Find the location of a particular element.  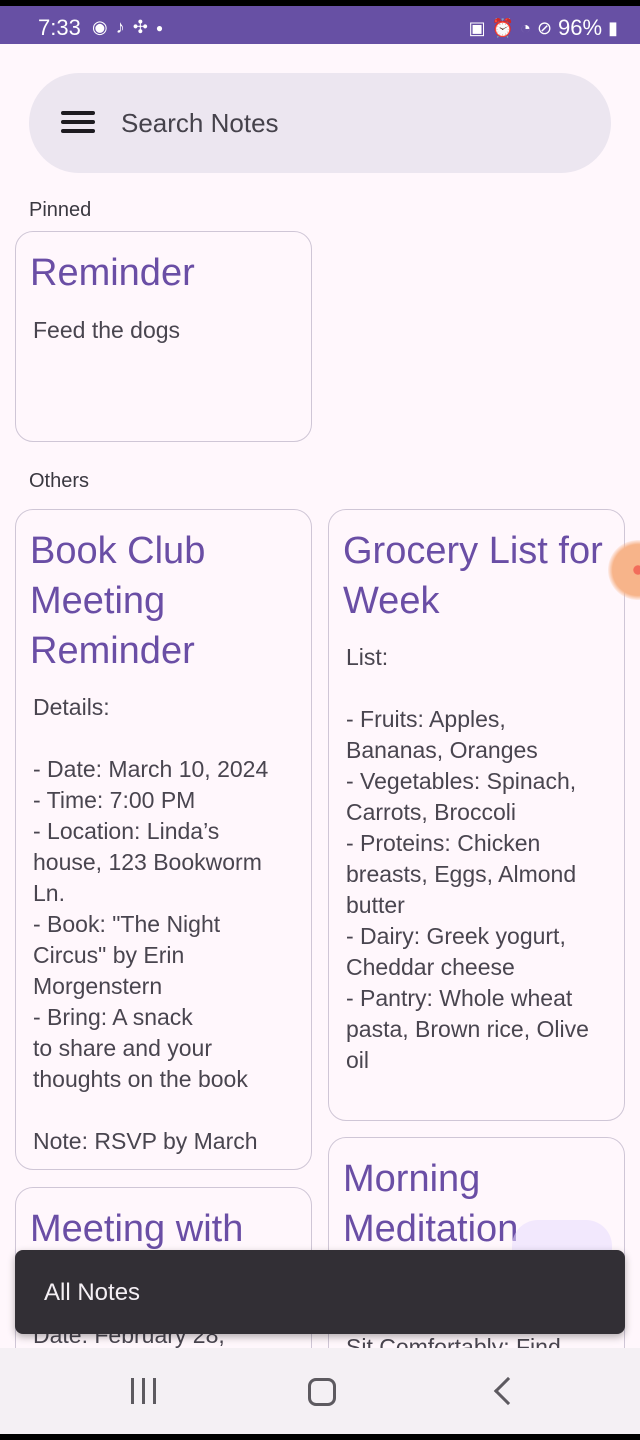

note-title: Grocery List for Week is located at coordinates (473, 576).